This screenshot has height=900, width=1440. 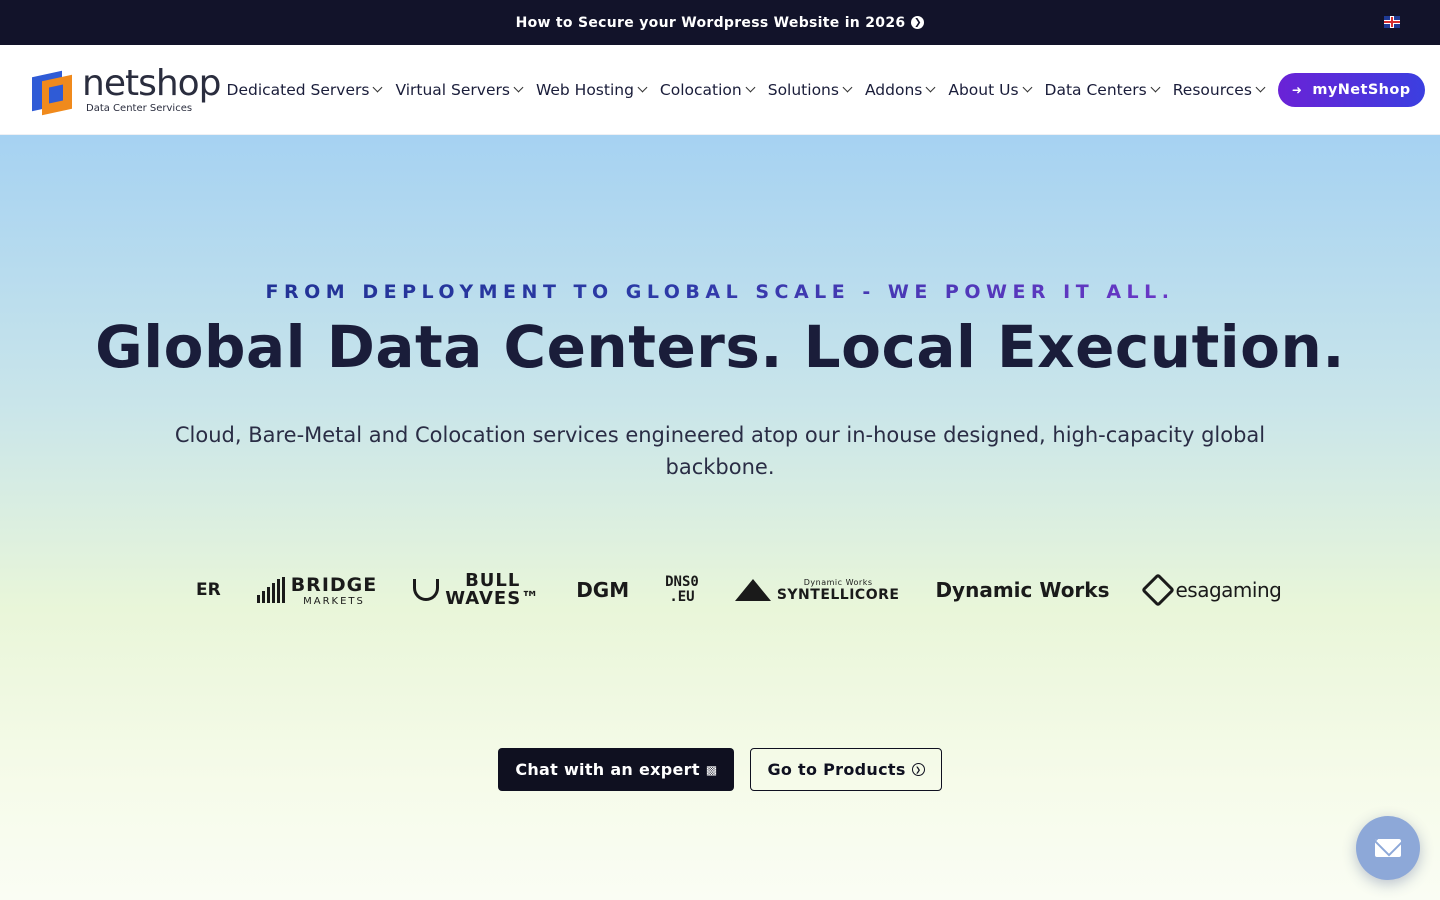 I want to click on hero-cta-group: Chat with an expert ▩ Go to Products ❯, so click(x=720, y=769).